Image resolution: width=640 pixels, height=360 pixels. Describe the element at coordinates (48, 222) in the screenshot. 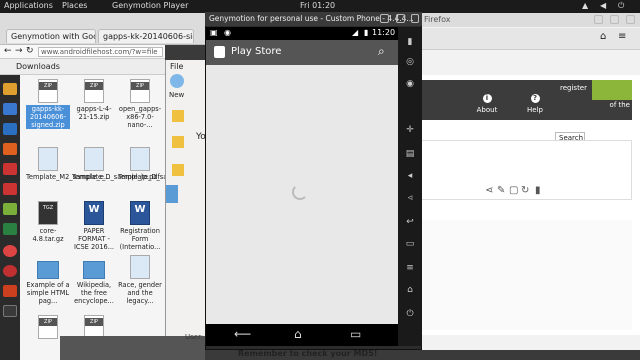

I see `file-item: core-4.8.tar.gz` at that location.